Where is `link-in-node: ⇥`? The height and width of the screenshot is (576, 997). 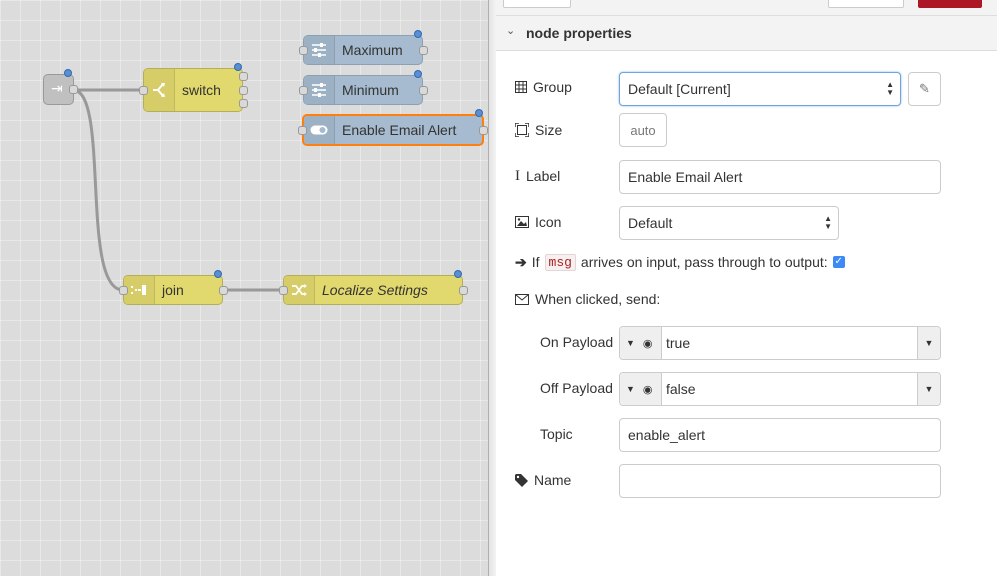
link-in-node: ⇥ is located at coordinates (60, 87).